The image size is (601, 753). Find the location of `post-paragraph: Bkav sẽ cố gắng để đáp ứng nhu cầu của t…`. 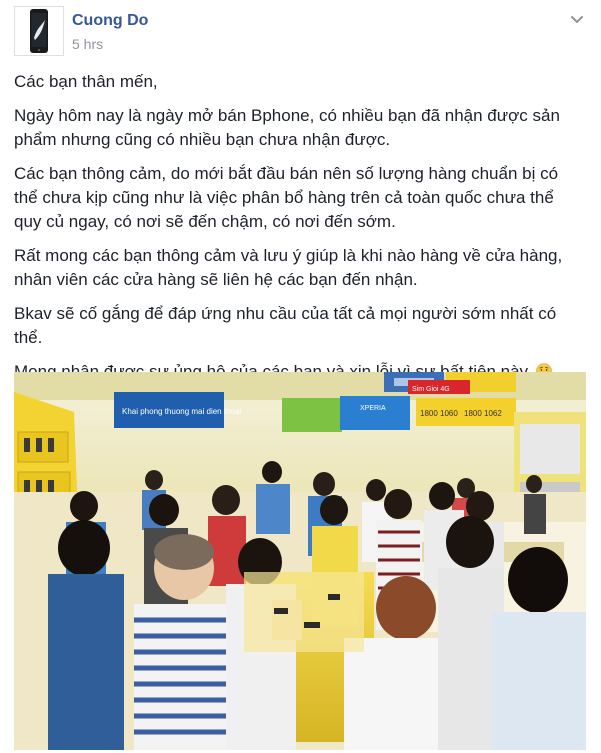

post-paragraph: Bkav sẽ cố gắng để đáp ứng nhu cầu của t… is located at coordinates (285, 325).